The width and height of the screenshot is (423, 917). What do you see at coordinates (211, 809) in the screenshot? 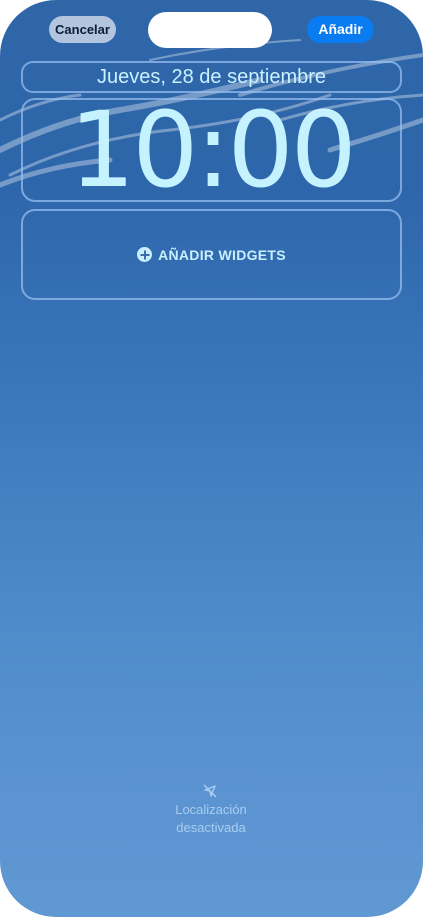
I see `location-status-line1: Localización` at bounding box center [211, 809].